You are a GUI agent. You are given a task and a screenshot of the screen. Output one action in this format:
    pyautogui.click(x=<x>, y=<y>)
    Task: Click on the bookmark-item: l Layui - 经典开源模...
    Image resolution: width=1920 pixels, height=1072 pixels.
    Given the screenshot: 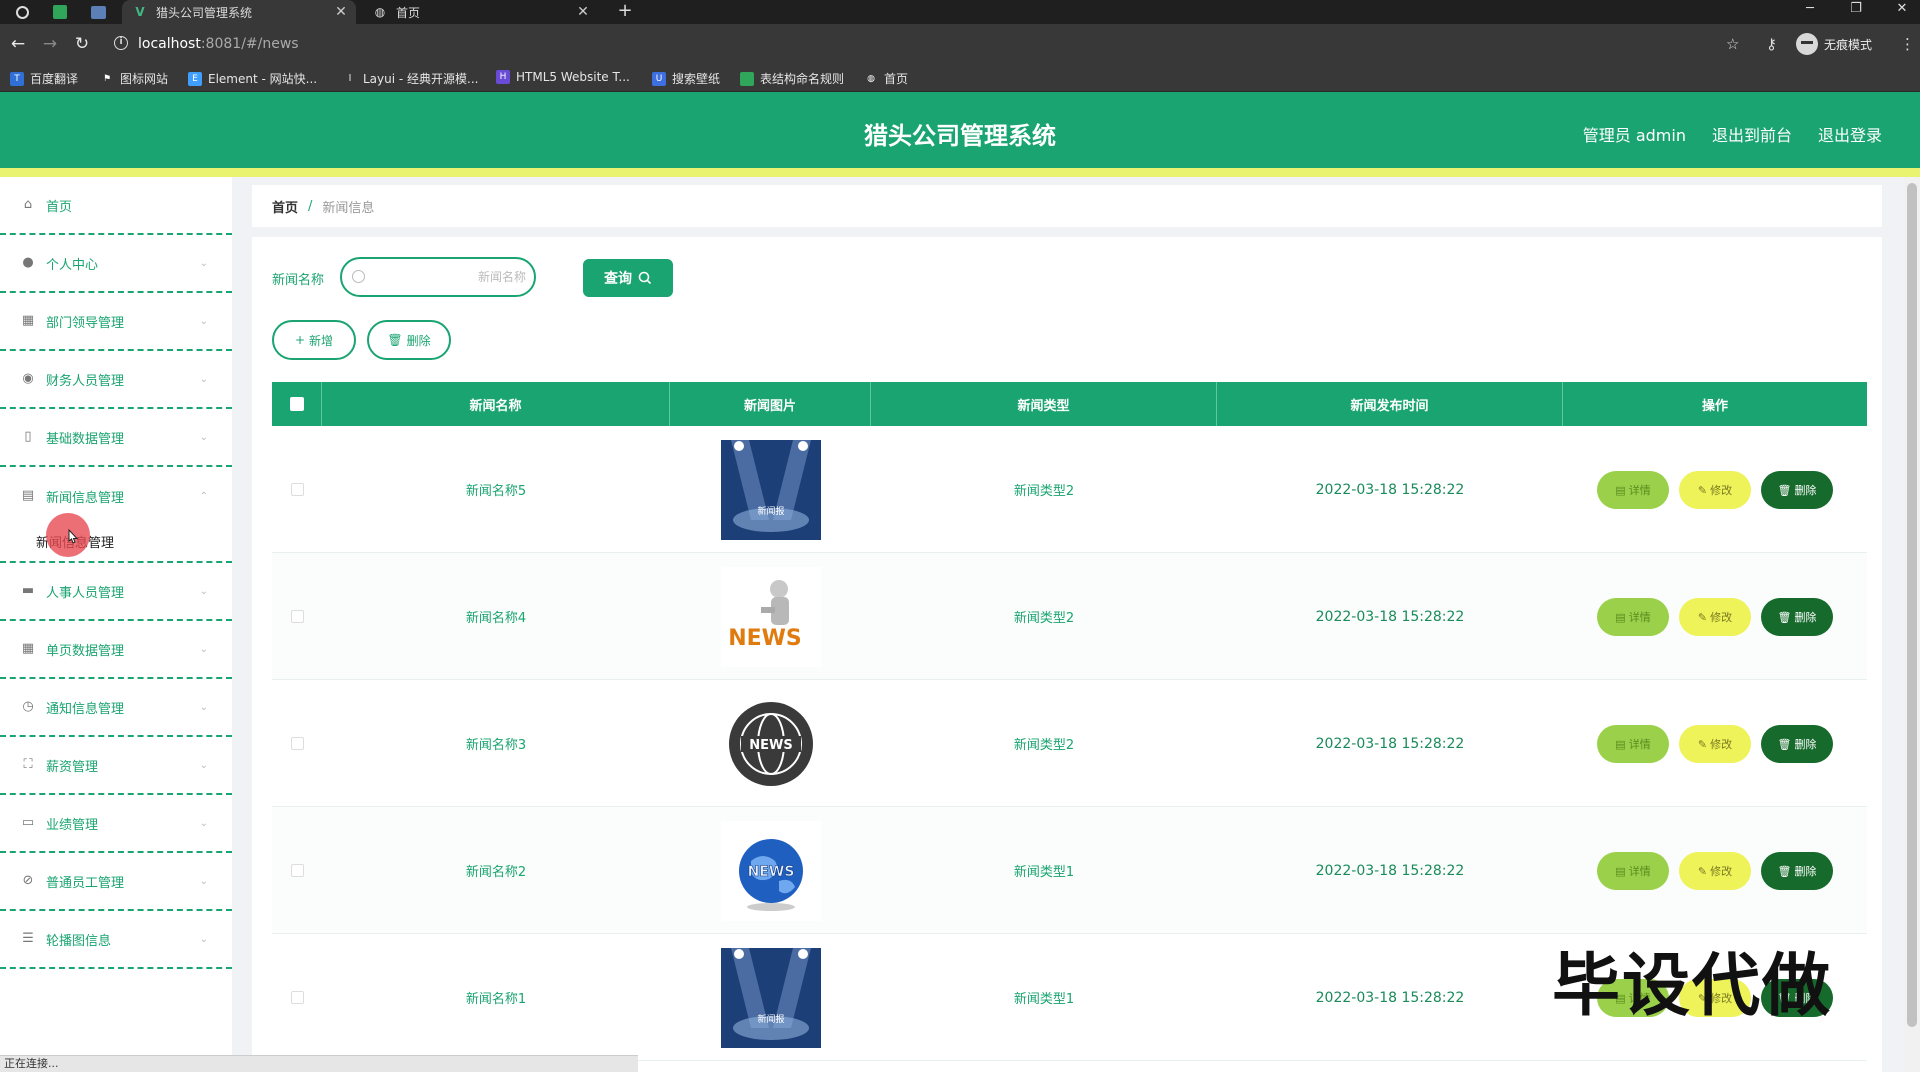 What is the action you would take?
    pyautogui.click(x=411, y=78)
    